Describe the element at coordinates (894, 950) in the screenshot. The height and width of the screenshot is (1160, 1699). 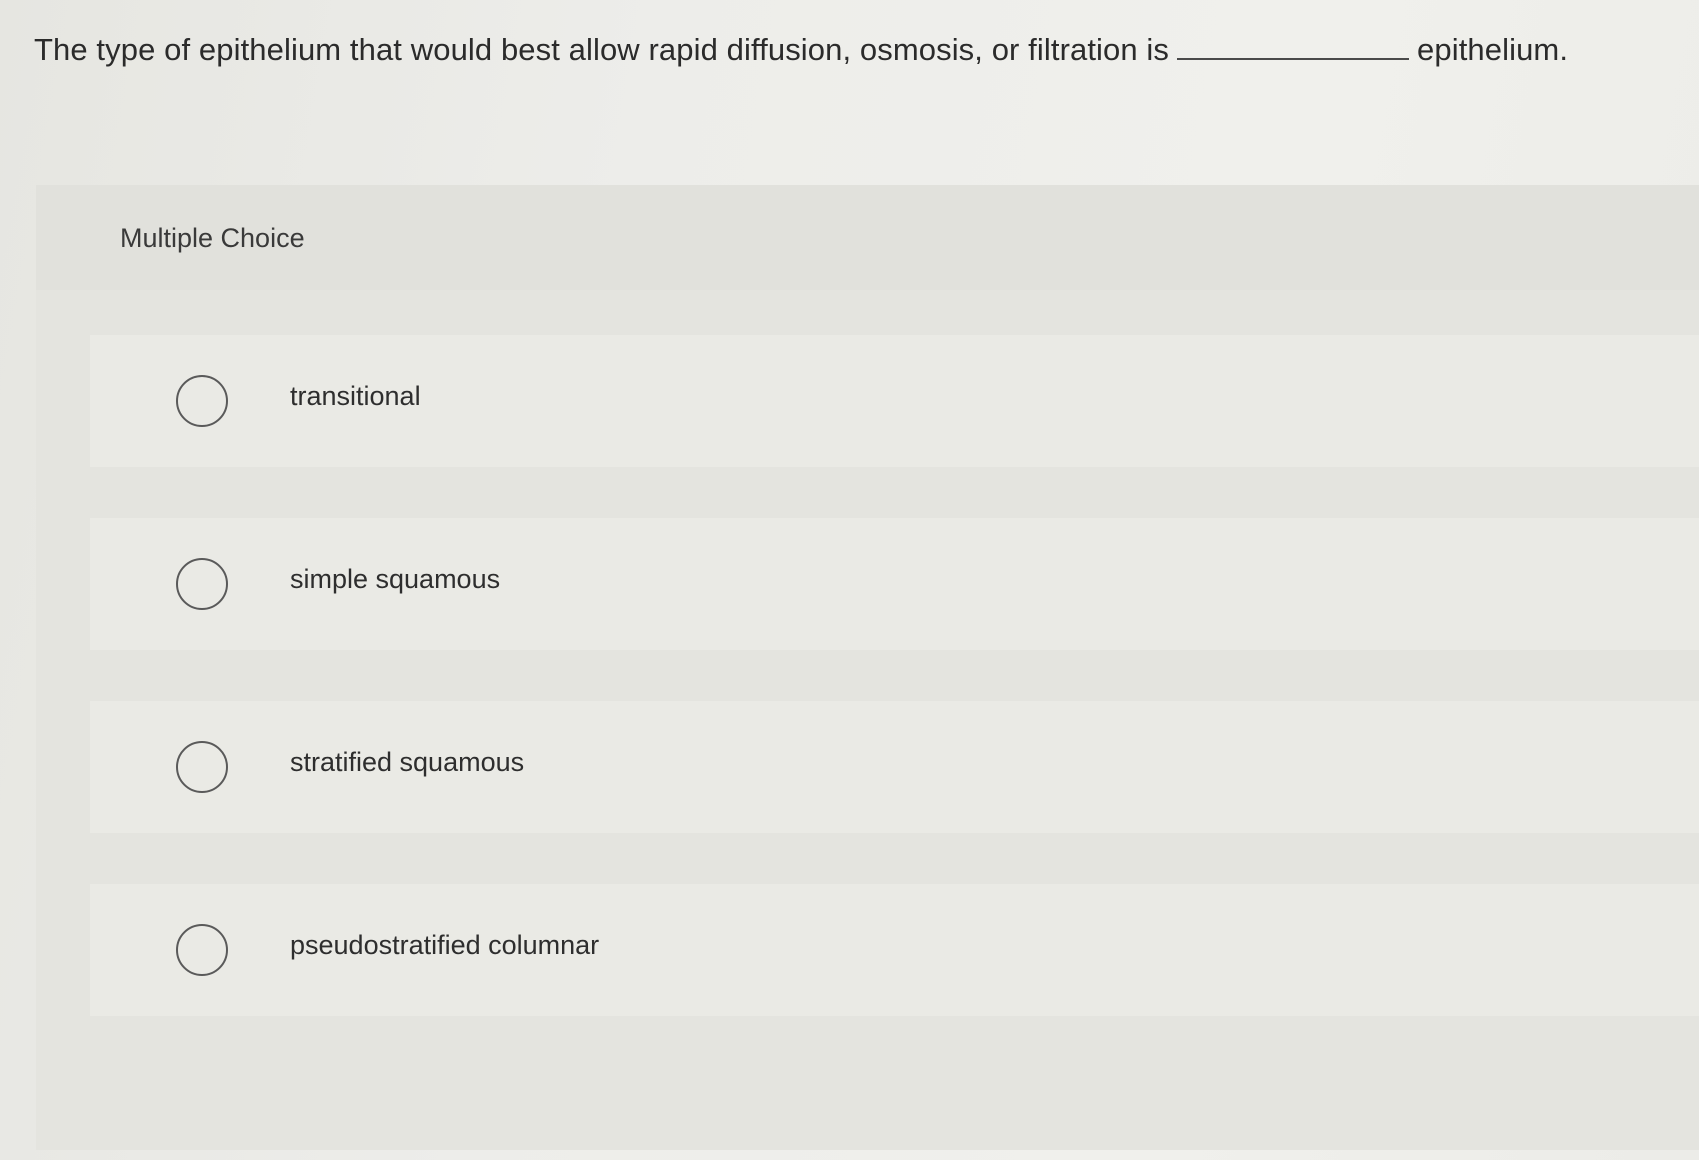
I see `option-pseudostratified-columnar: pseudostratified columnar` at that location.